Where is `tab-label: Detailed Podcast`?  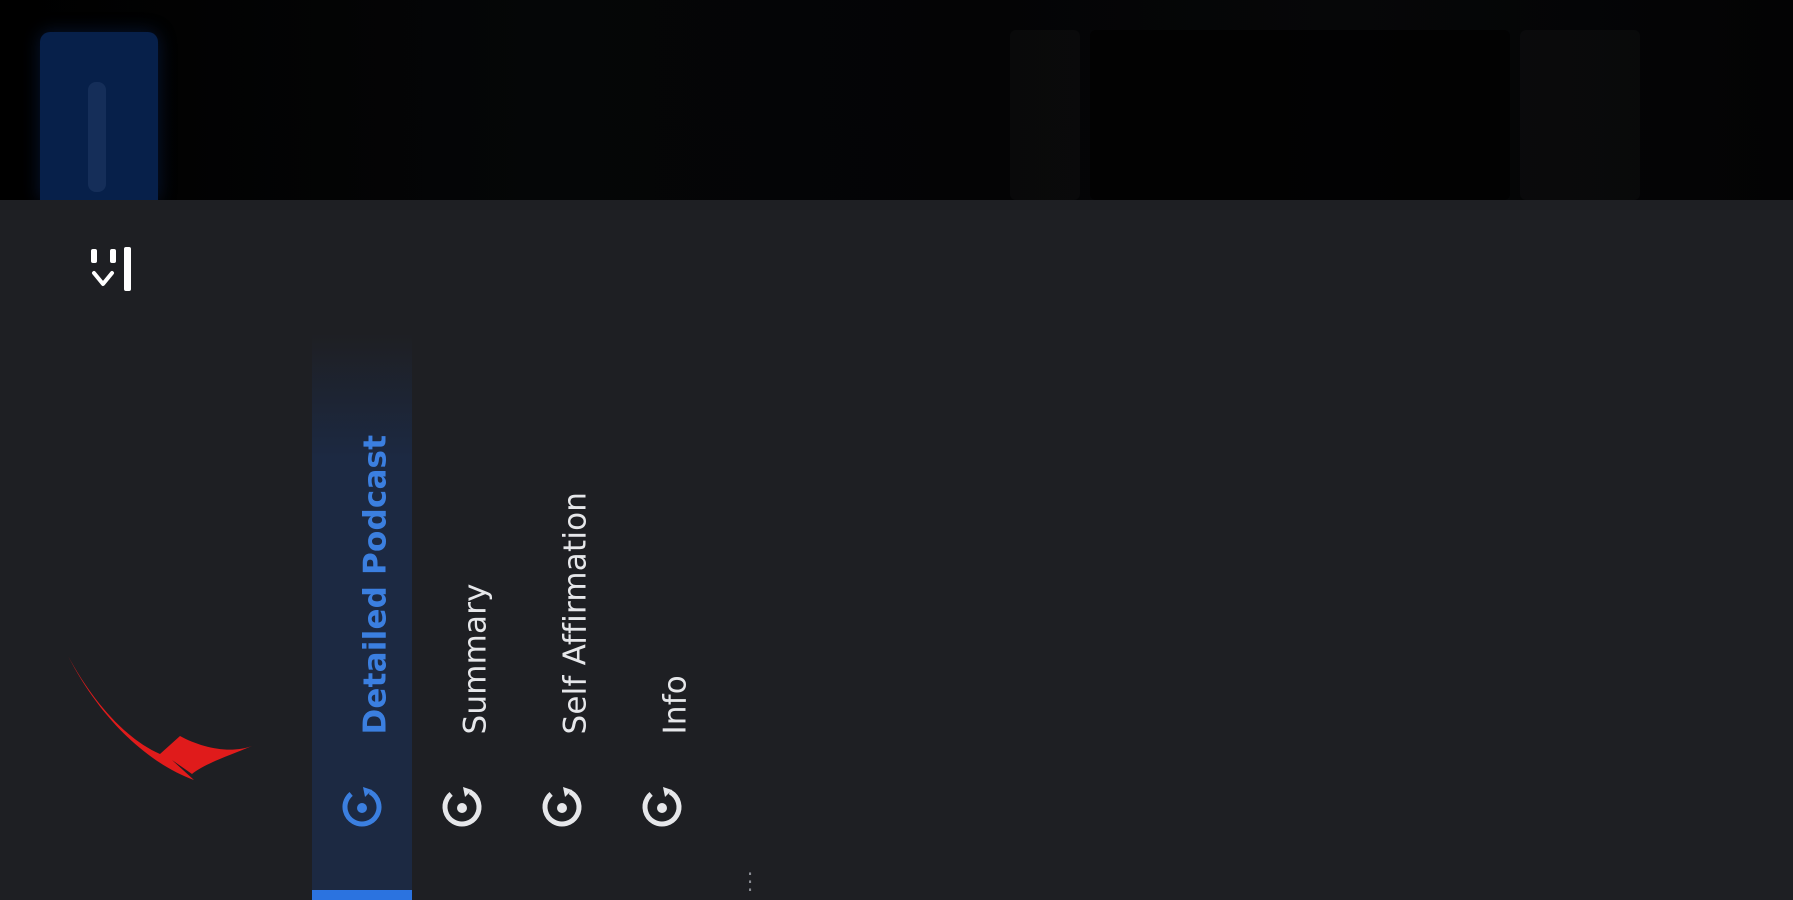
tab-label: Detailed Podcast is located at coordinates (375, 584).